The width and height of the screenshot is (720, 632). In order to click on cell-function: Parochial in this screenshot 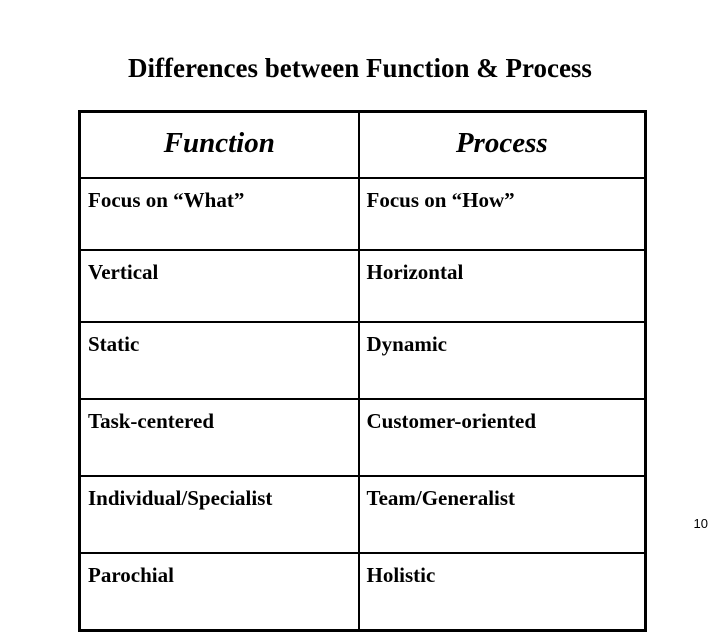, I will do `click(219, 592)`.